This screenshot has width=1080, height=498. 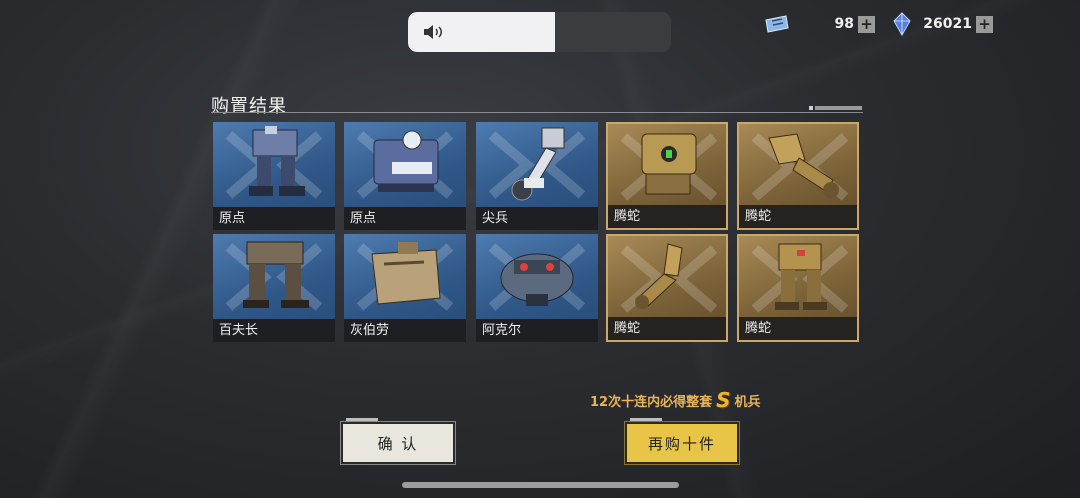 I want to click on card-name: 阿克尔, so click(x=537, y=330).